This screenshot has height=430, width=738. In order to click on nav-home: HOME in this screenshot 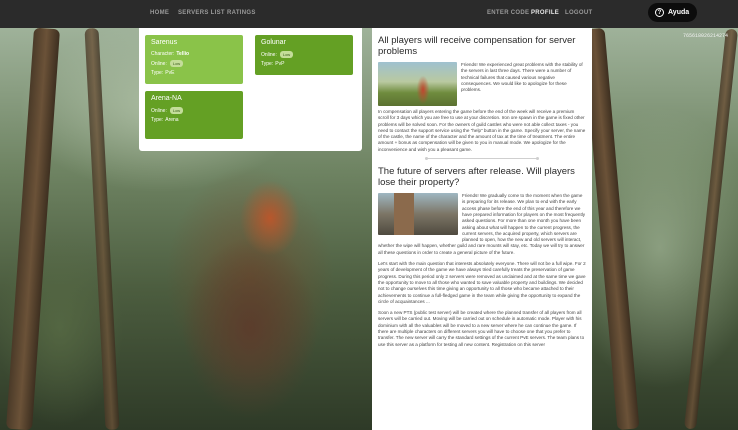, I will do `click(159, 13)`.